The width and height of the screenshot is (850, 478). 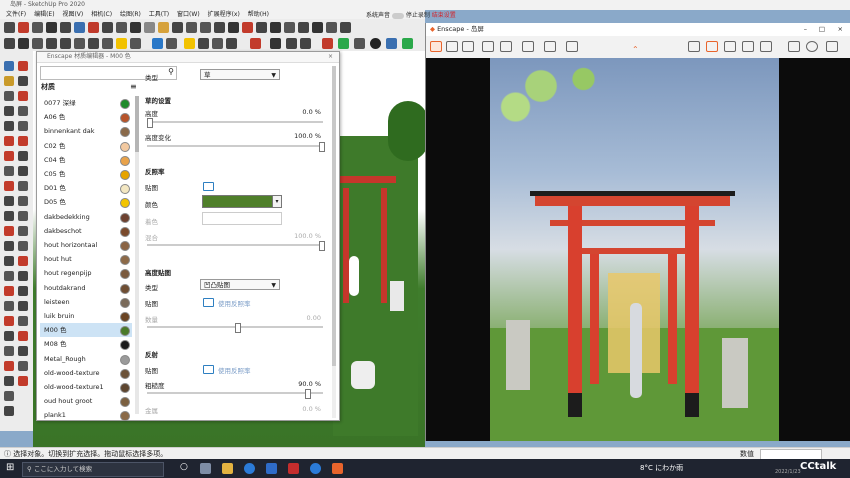 I want to click on paint-icon, so click(x=23, y=66).